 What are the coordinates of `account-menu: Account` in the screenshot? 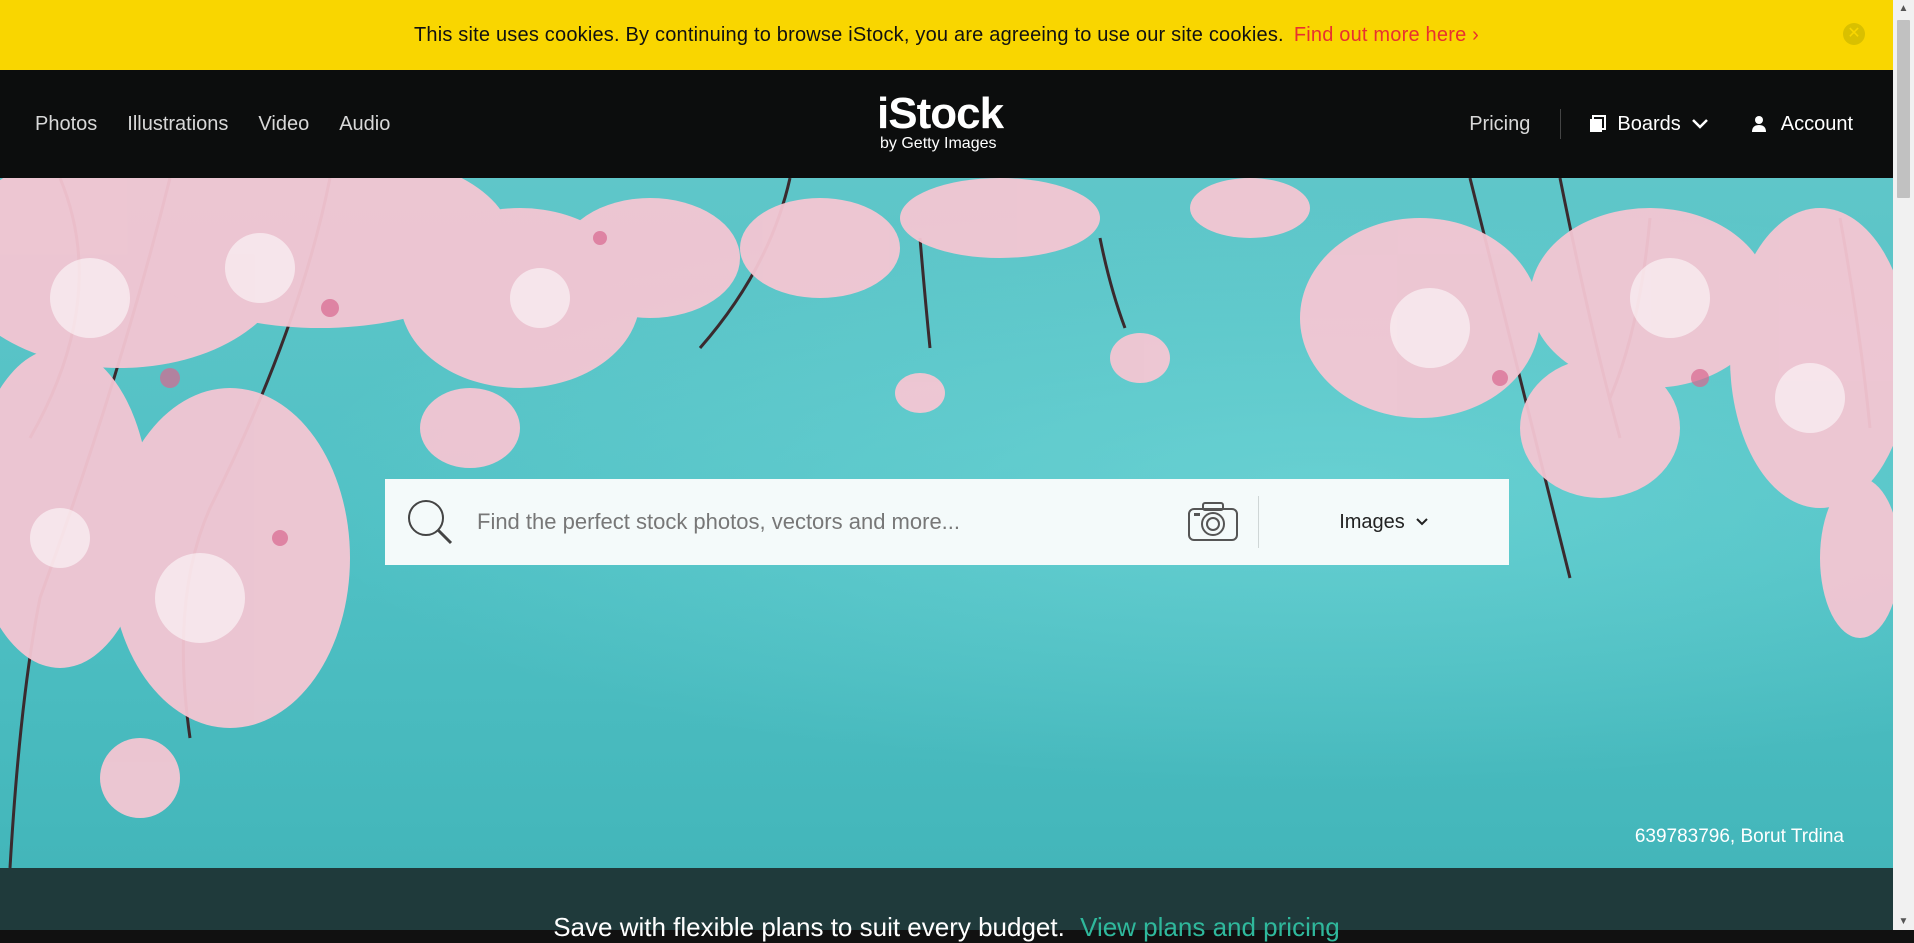 It's located at (1802, 124).